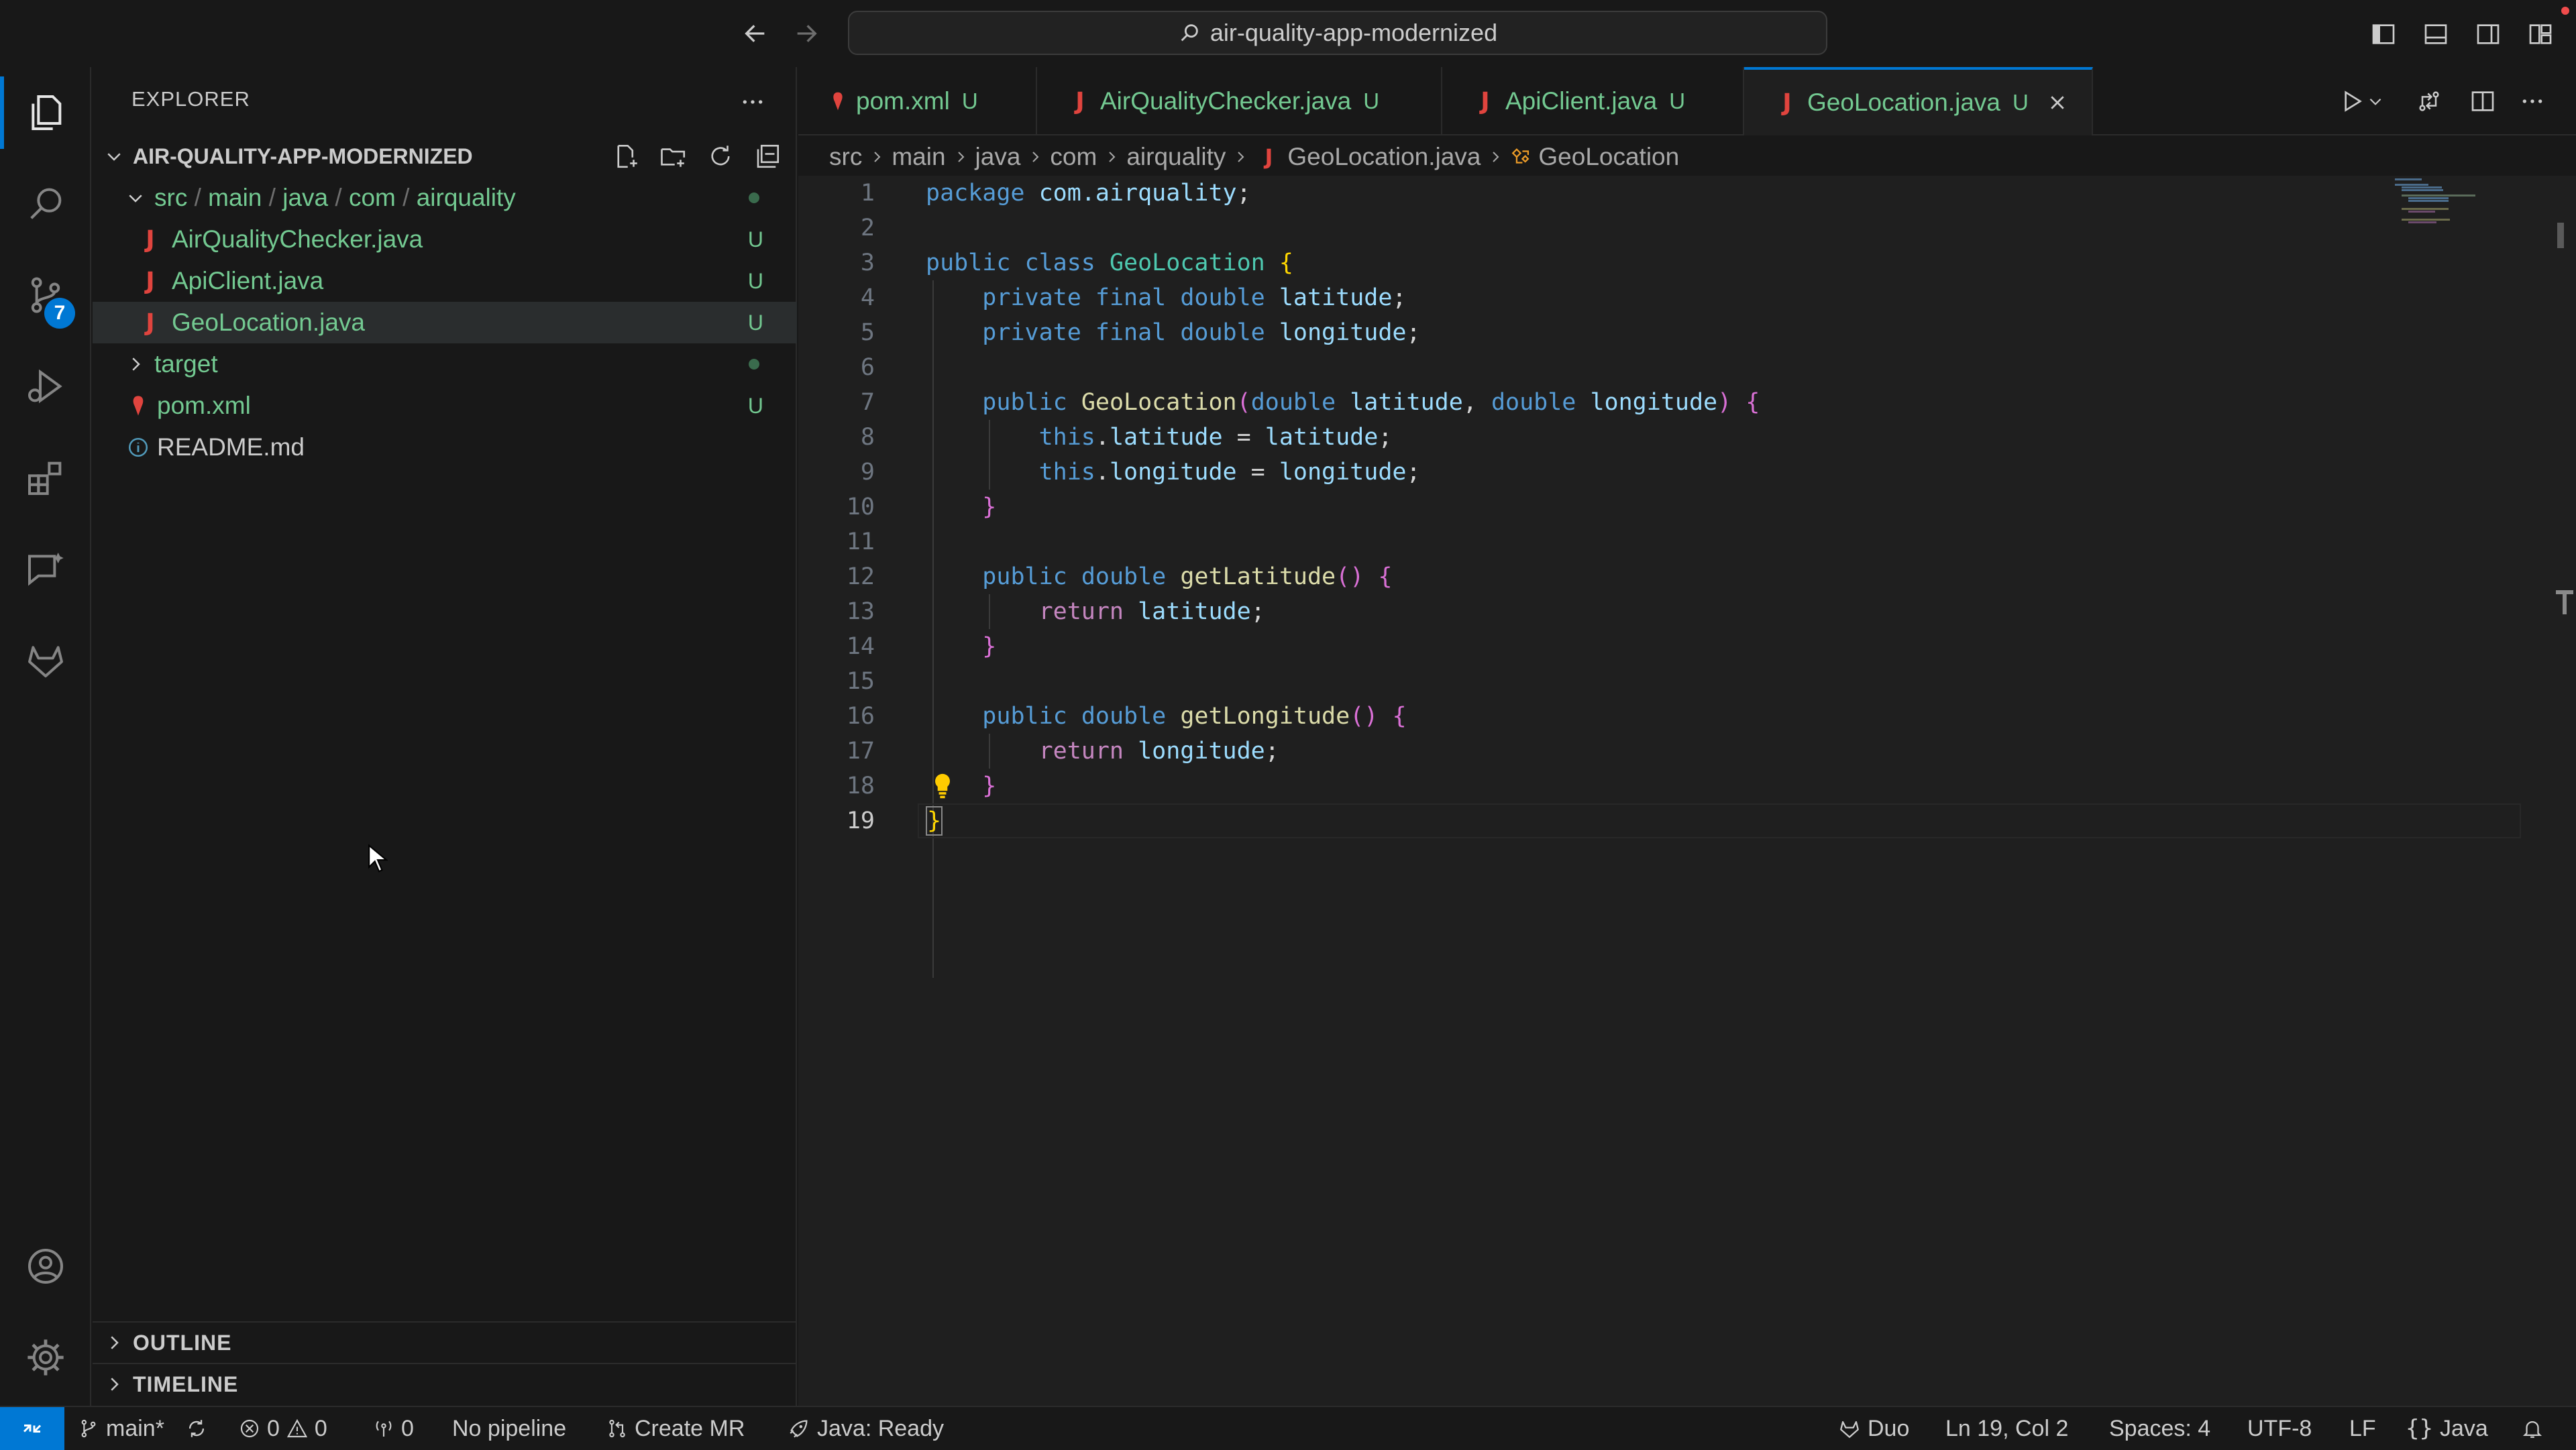 This screenshot has width=2576, height=1450. What do you see at coordinates (445, 447) in the screenshot?
I see `file-row-readme: README.md` at bounding box center [445, 447].